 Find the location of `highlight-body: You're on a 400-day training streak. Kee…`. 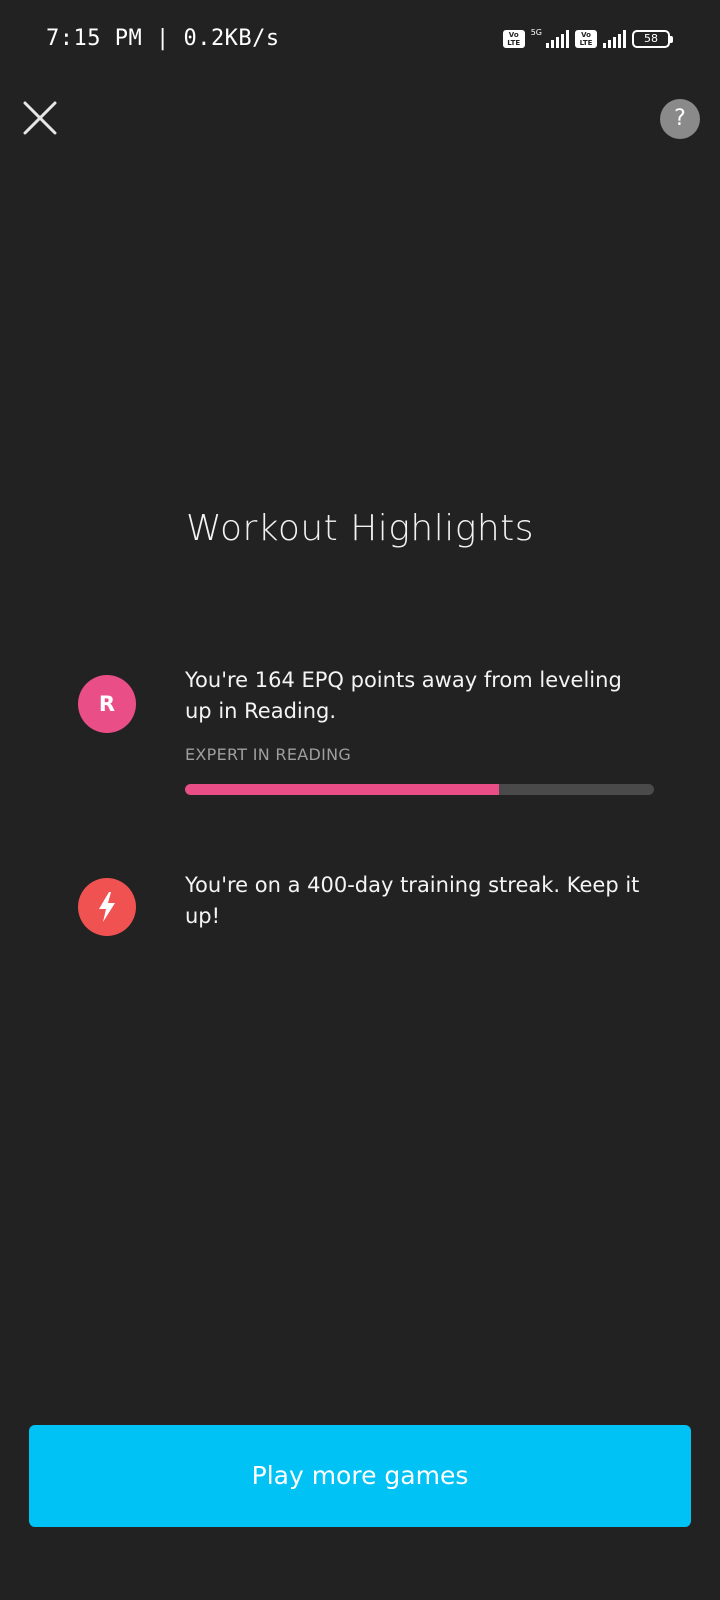

highlight-body: You're on a 400-day training streak. Kee… is located at coordinates (420, 901).